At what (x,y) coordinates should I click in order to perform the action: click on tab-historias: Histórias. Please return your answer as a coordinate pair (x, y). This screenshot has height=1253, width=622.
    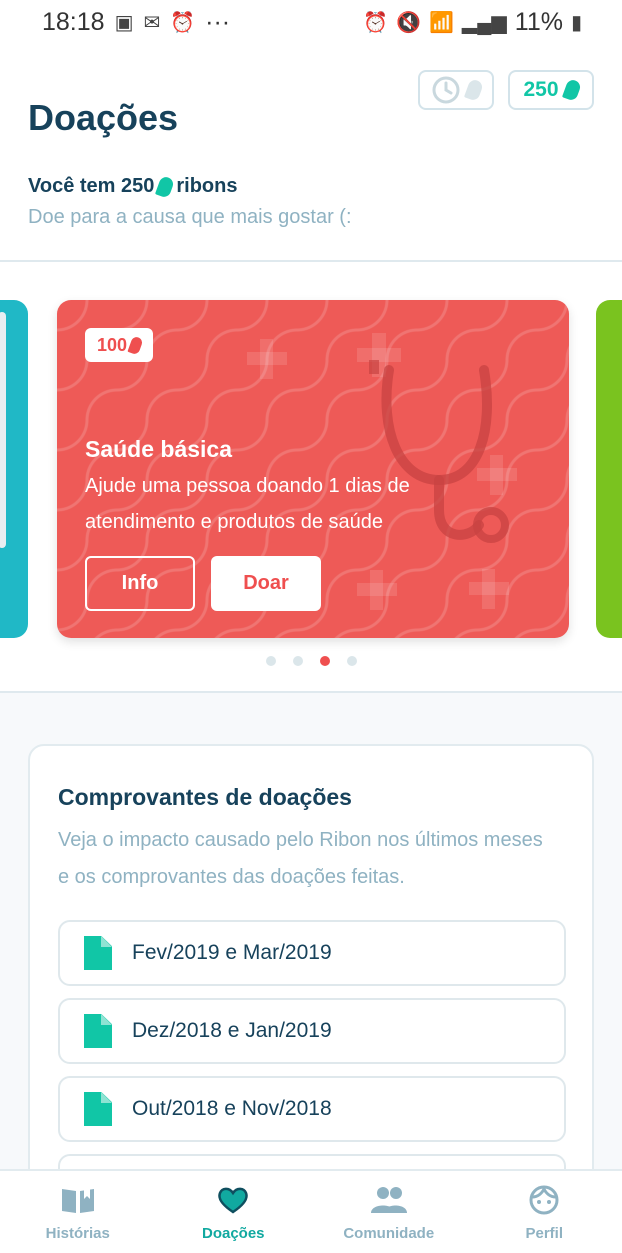
    Looking at the image, I should click on (78, 1212).